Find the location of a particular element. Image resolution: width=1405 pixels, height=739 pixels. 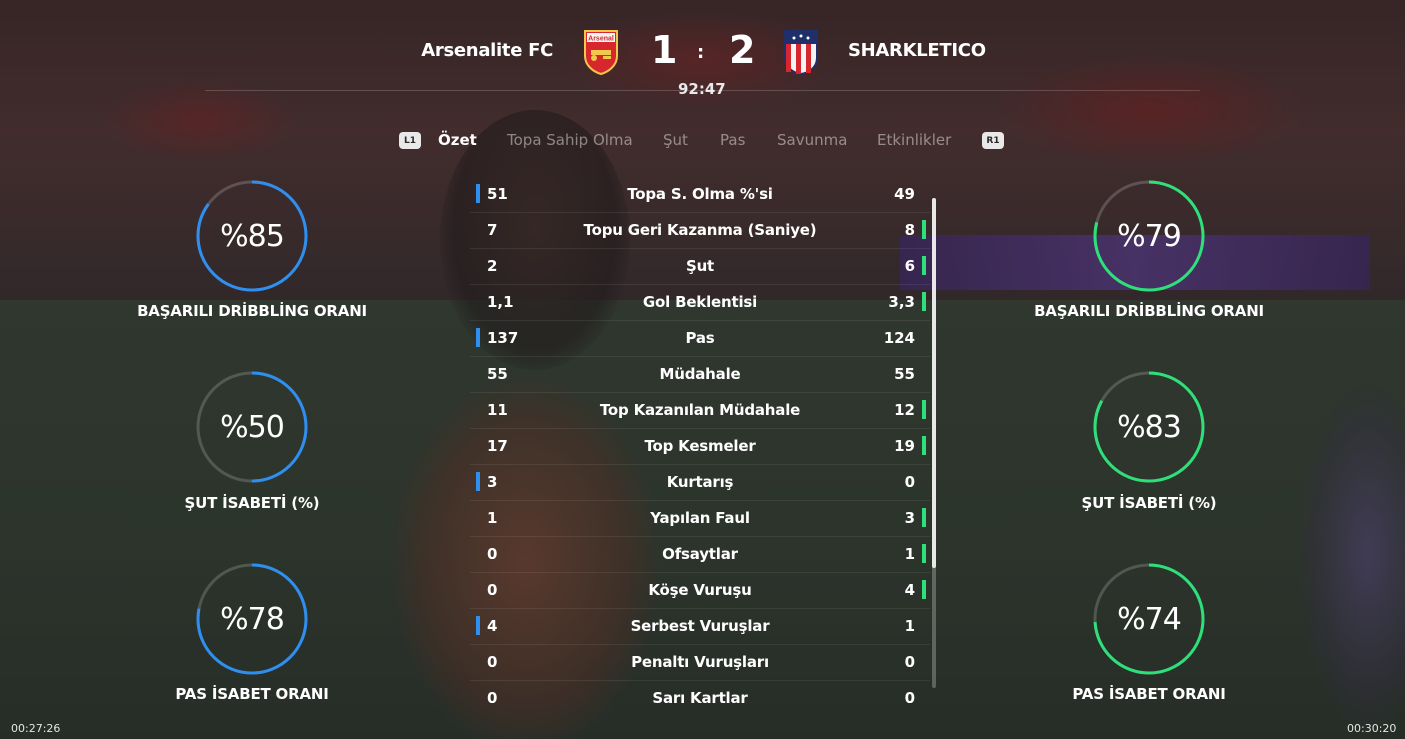

stat-row: 11 Top Kazanılan Müdahale 12 is located at coordinates (700, 410).